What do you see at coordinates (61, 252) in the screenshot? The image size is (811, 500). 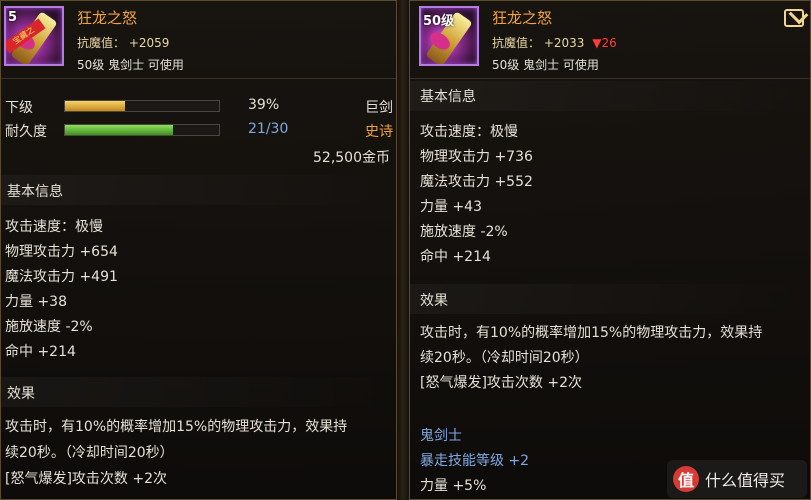 I see `stat-physical-attack: 物理攻击力 +654` at bounding box center [61, 252].